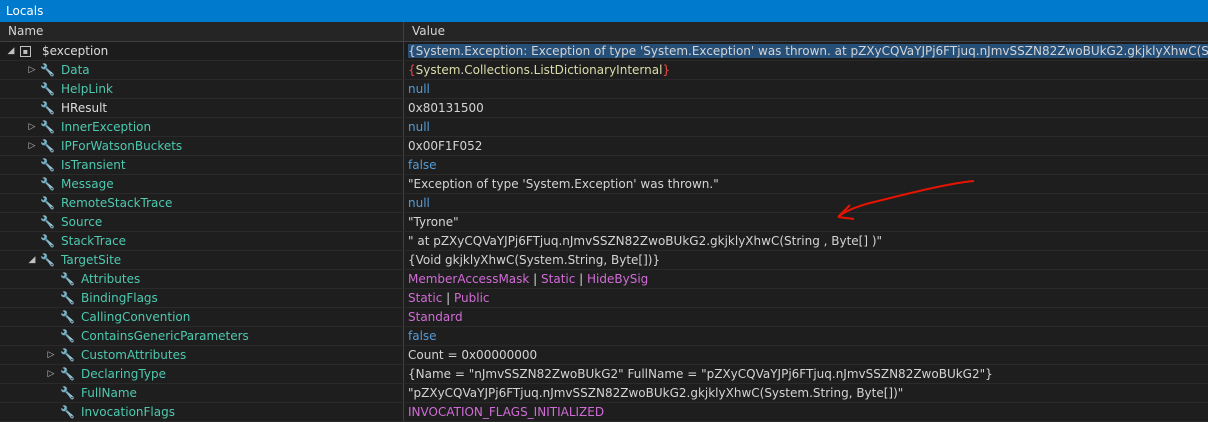 Image resolution: width=1208 pixels, height=422 pixels. Describe the element at coordinates (445, 146) in the screenshot. I see `row-value: 0x00F1F052` at that location.